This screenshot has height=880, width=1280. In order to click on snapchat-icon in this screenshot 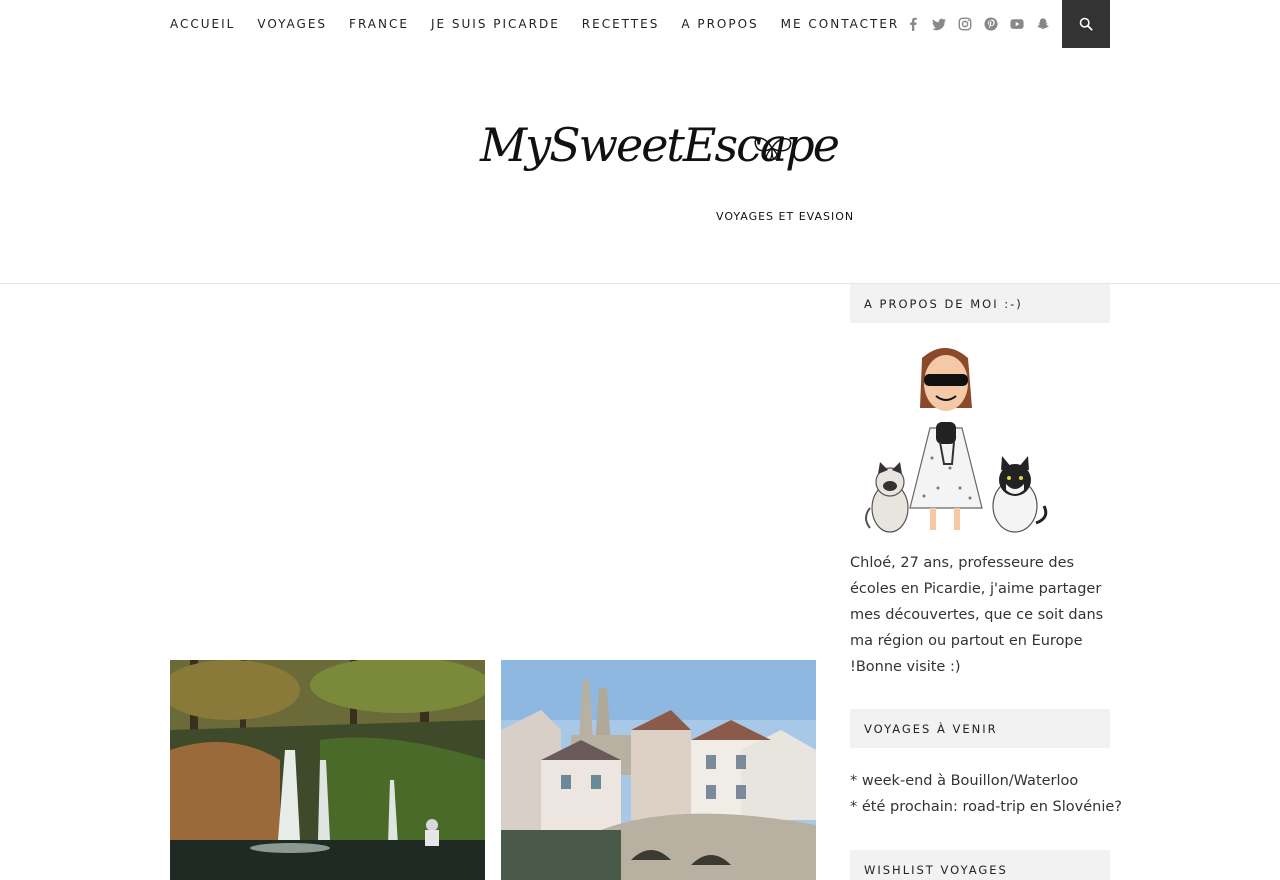, I will do `click(1043, 24)`.